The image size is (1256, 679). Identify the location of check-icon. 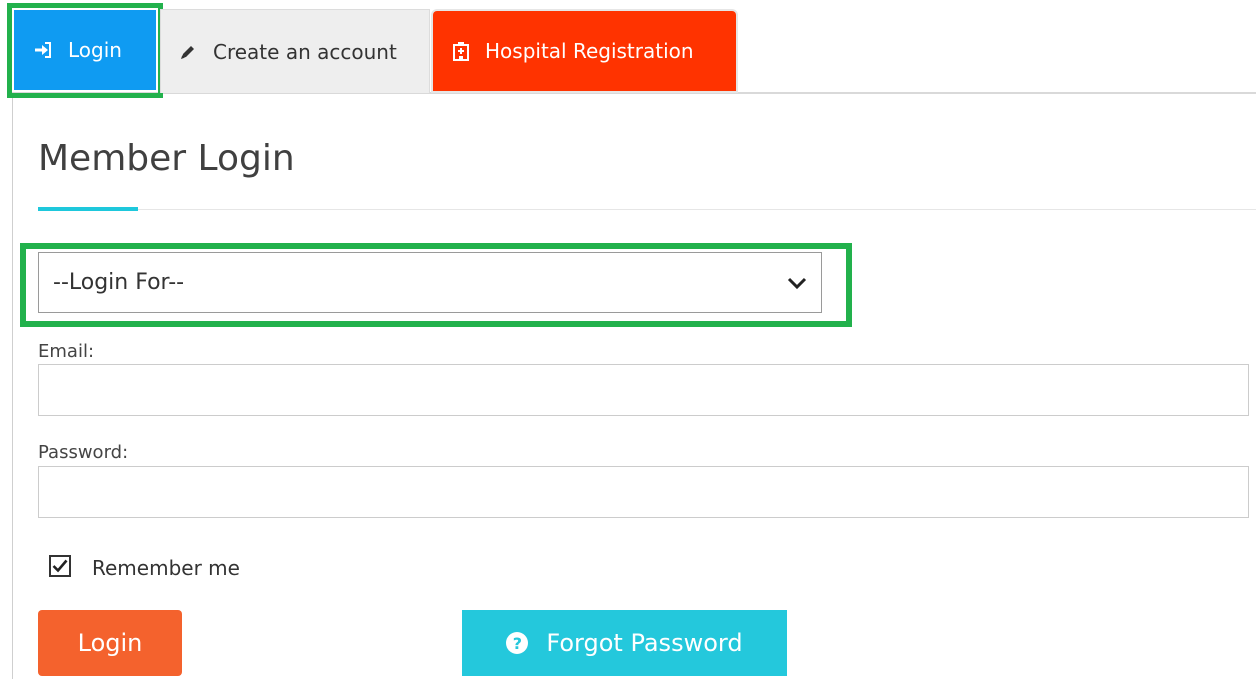
(60, 566).